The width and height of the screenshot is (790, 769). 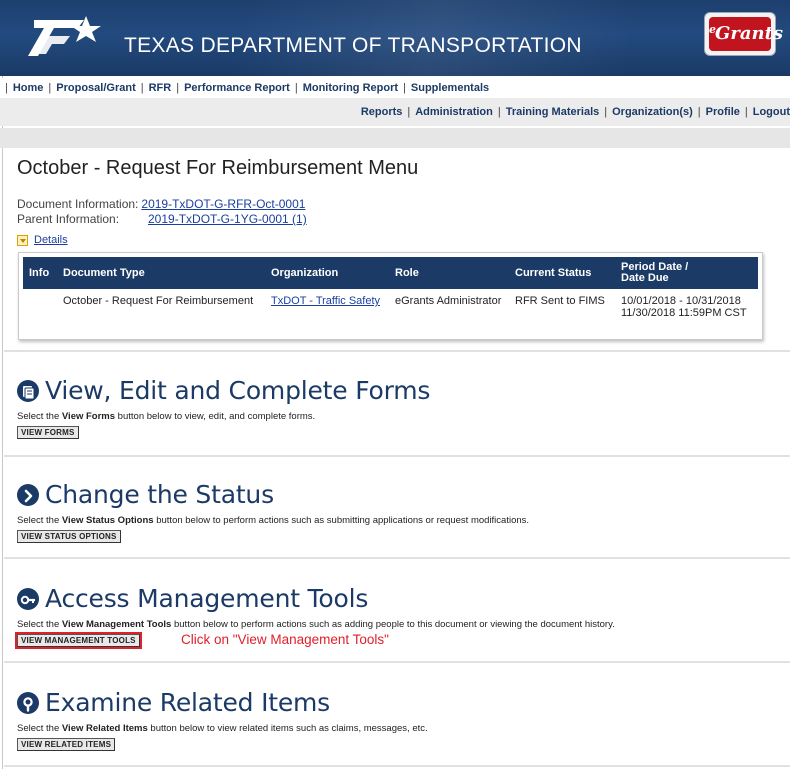 I want to click on date-due: 11/30/2018 11:59PM CST, so click(x=684, y=313).